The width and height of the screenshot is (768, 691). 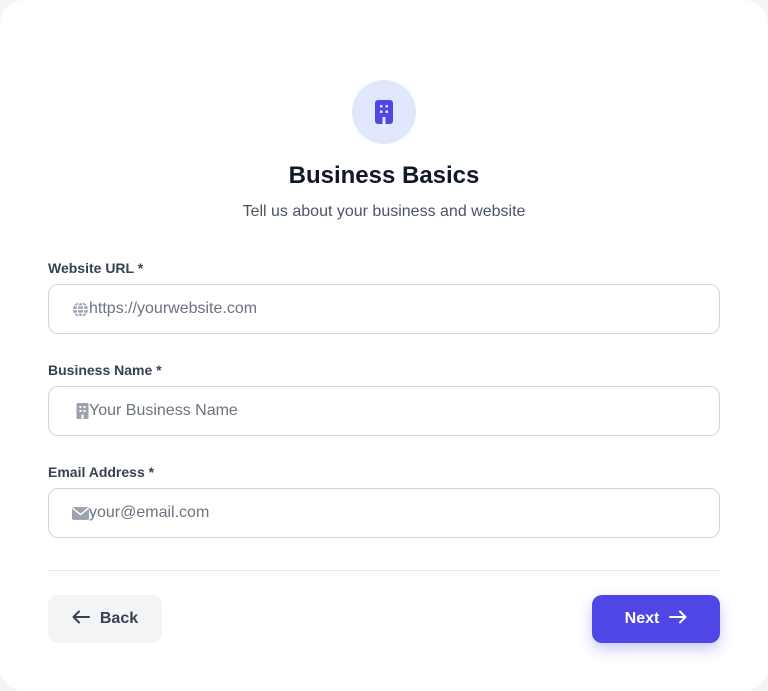 What do you see at coordinates (384, 211) in the screenshot?
I see `page-subtitle: Tell us about your business and website` at bounding box center [384, 211].